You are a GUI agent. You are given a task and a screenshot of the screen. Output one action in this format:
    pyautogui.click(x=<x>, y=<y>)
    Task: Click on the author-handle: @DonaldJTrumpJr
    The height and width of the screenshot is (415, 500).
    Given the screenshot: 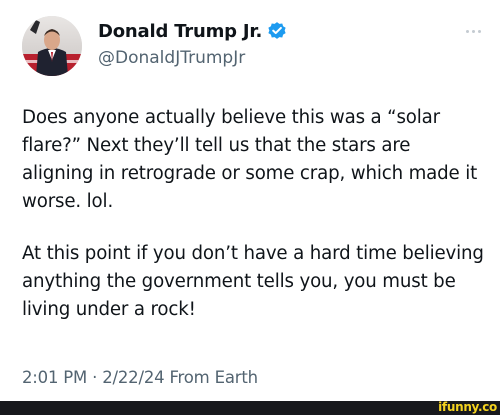 What is the action you would take?
    pyautogui.click(x=171, y=58)
    